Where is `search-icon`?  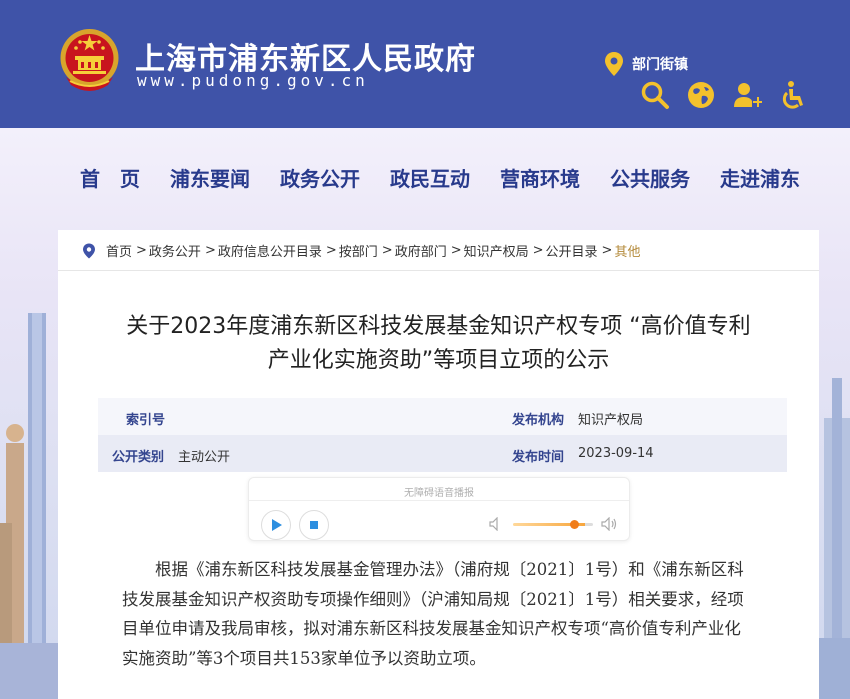
search-icon is located at coordinates (655, 95).